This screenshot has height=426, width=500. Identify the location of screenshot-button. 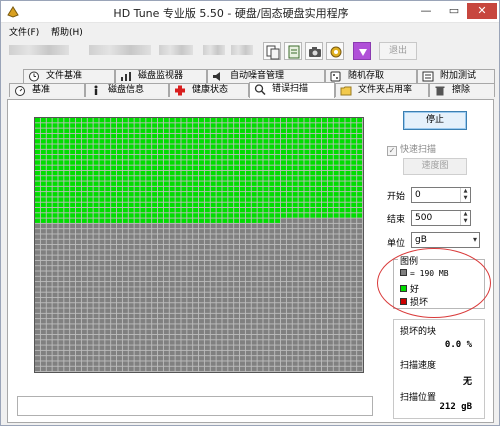
(314, 51).